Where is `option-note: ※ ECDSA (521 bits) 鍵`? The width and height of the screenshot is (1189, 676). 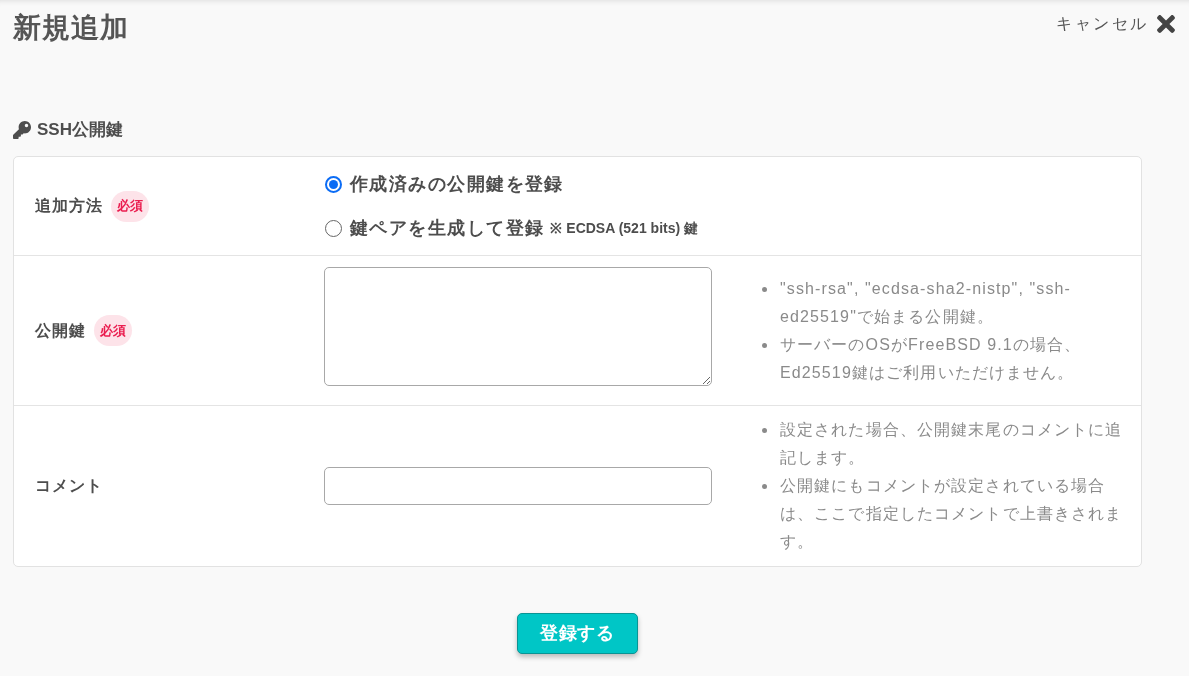
option-note: ※ ECDSA (521 bits) 鍵 is located at coordinates (624, 228).